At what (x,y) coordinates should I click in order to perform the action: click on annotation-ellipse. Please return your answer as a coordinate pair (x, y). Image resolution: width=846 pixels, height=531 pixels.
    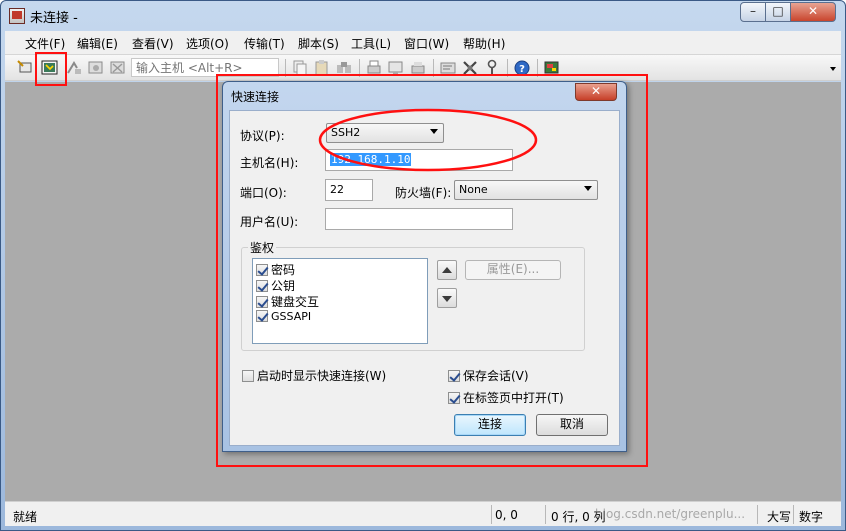
    Looking at the image, I should click on (428, 140).